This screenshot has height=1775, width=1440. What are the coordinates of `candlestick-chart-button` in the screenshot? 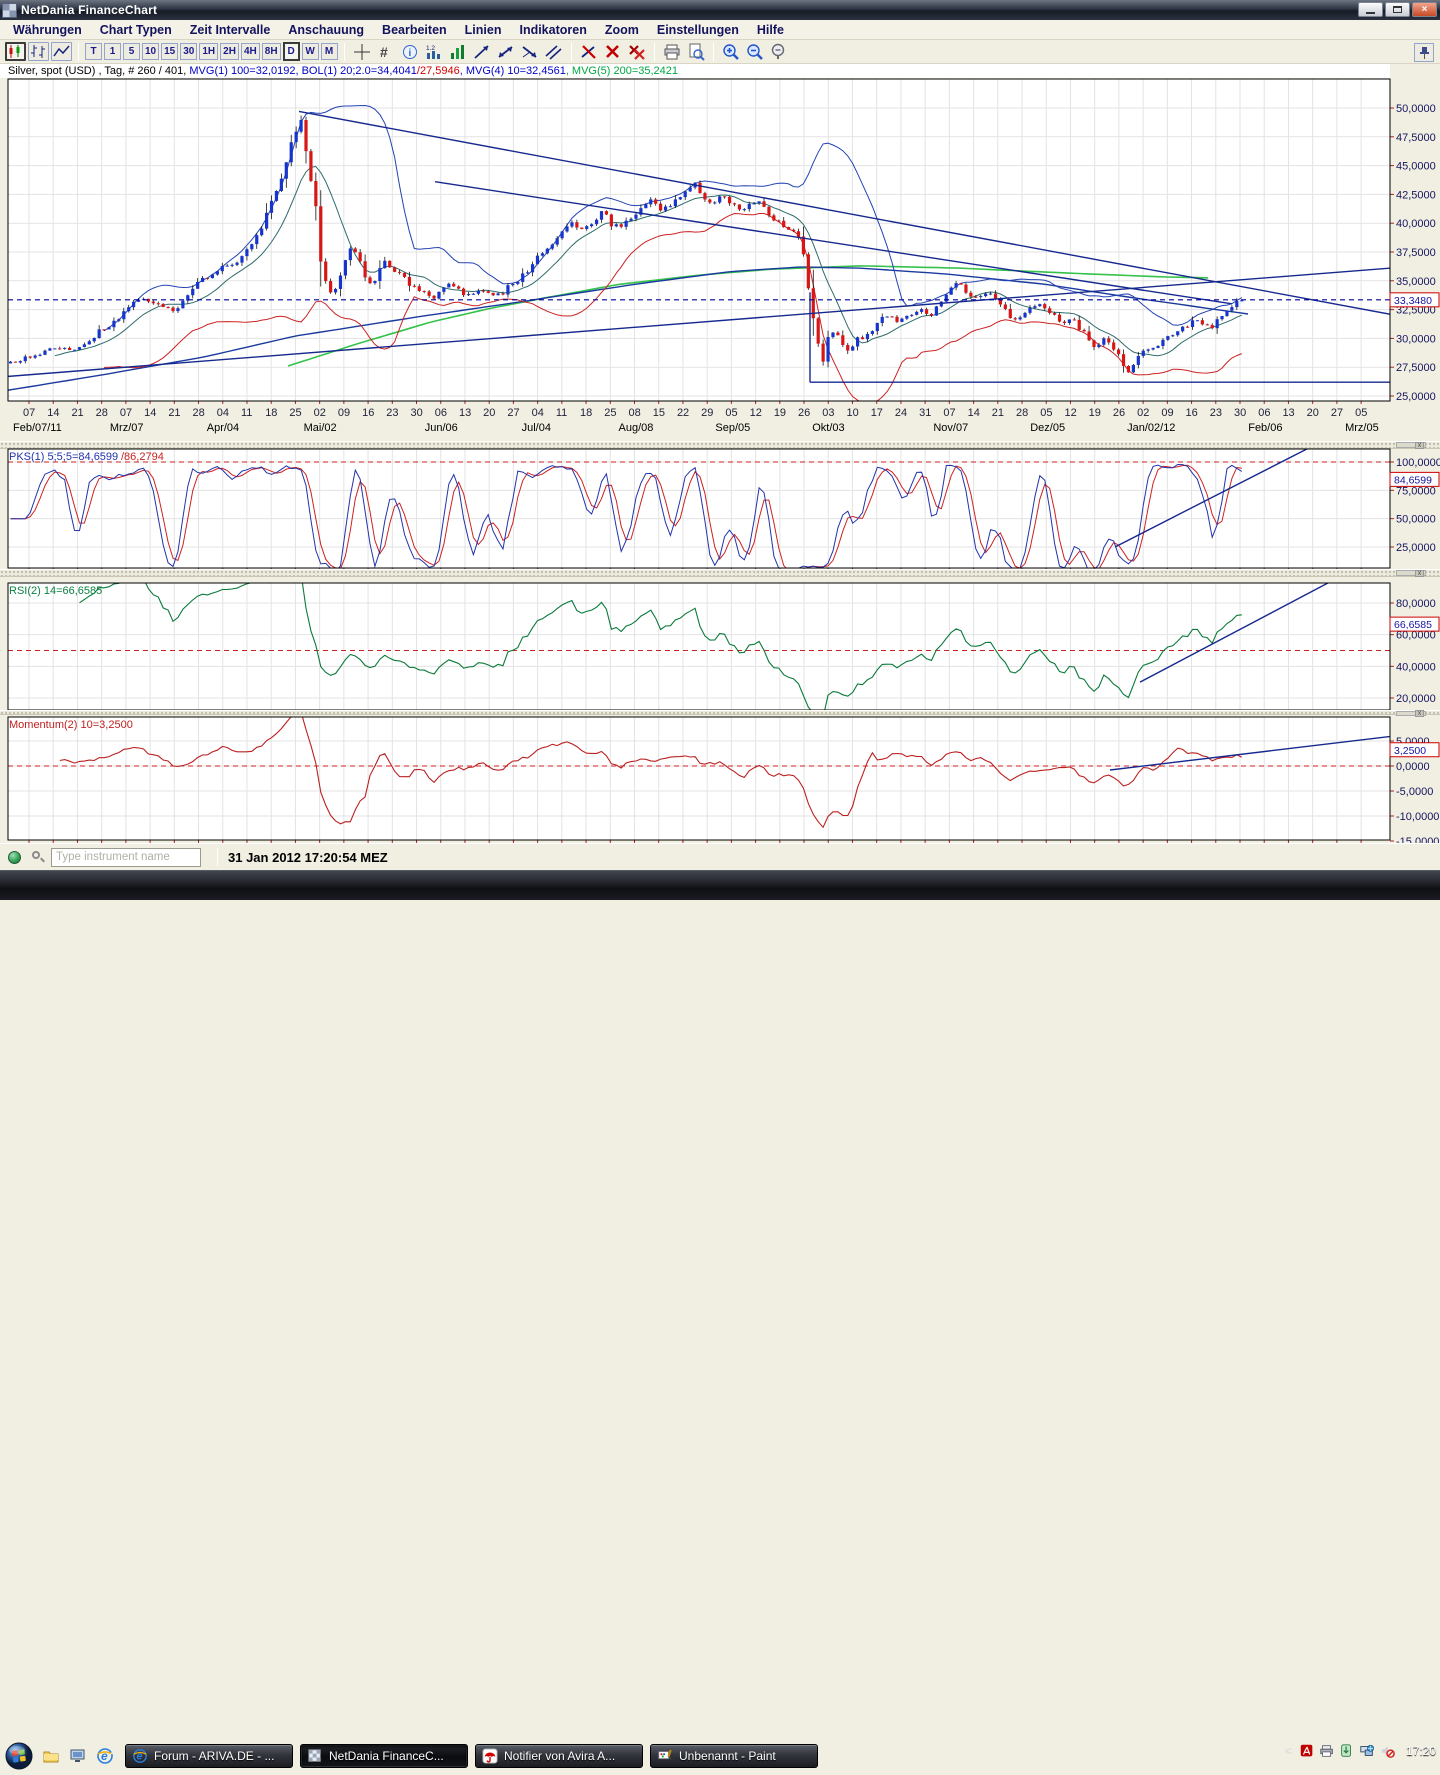 It's located at (15, 51).